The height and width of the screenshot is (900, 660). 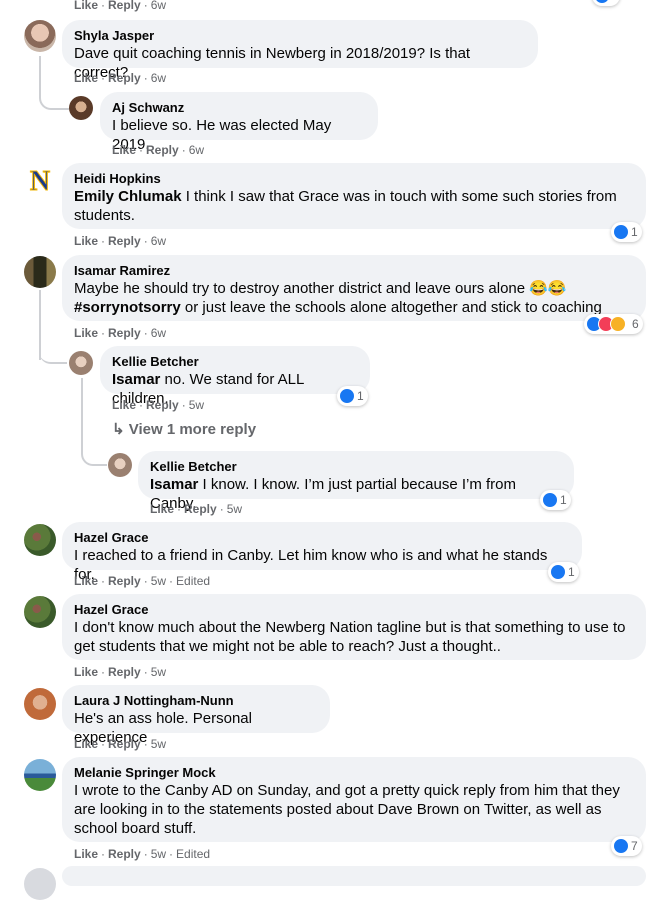 I want to click on commenter-name: Melanie Springer Mock, so click(x=354, y=773).